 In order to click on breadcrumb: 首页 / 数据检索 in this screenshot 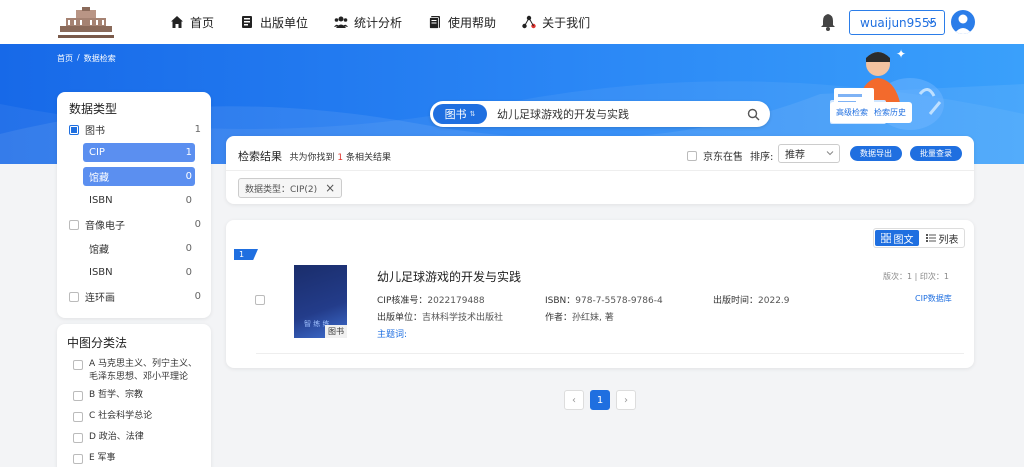, I will do `click(86, 58)`.